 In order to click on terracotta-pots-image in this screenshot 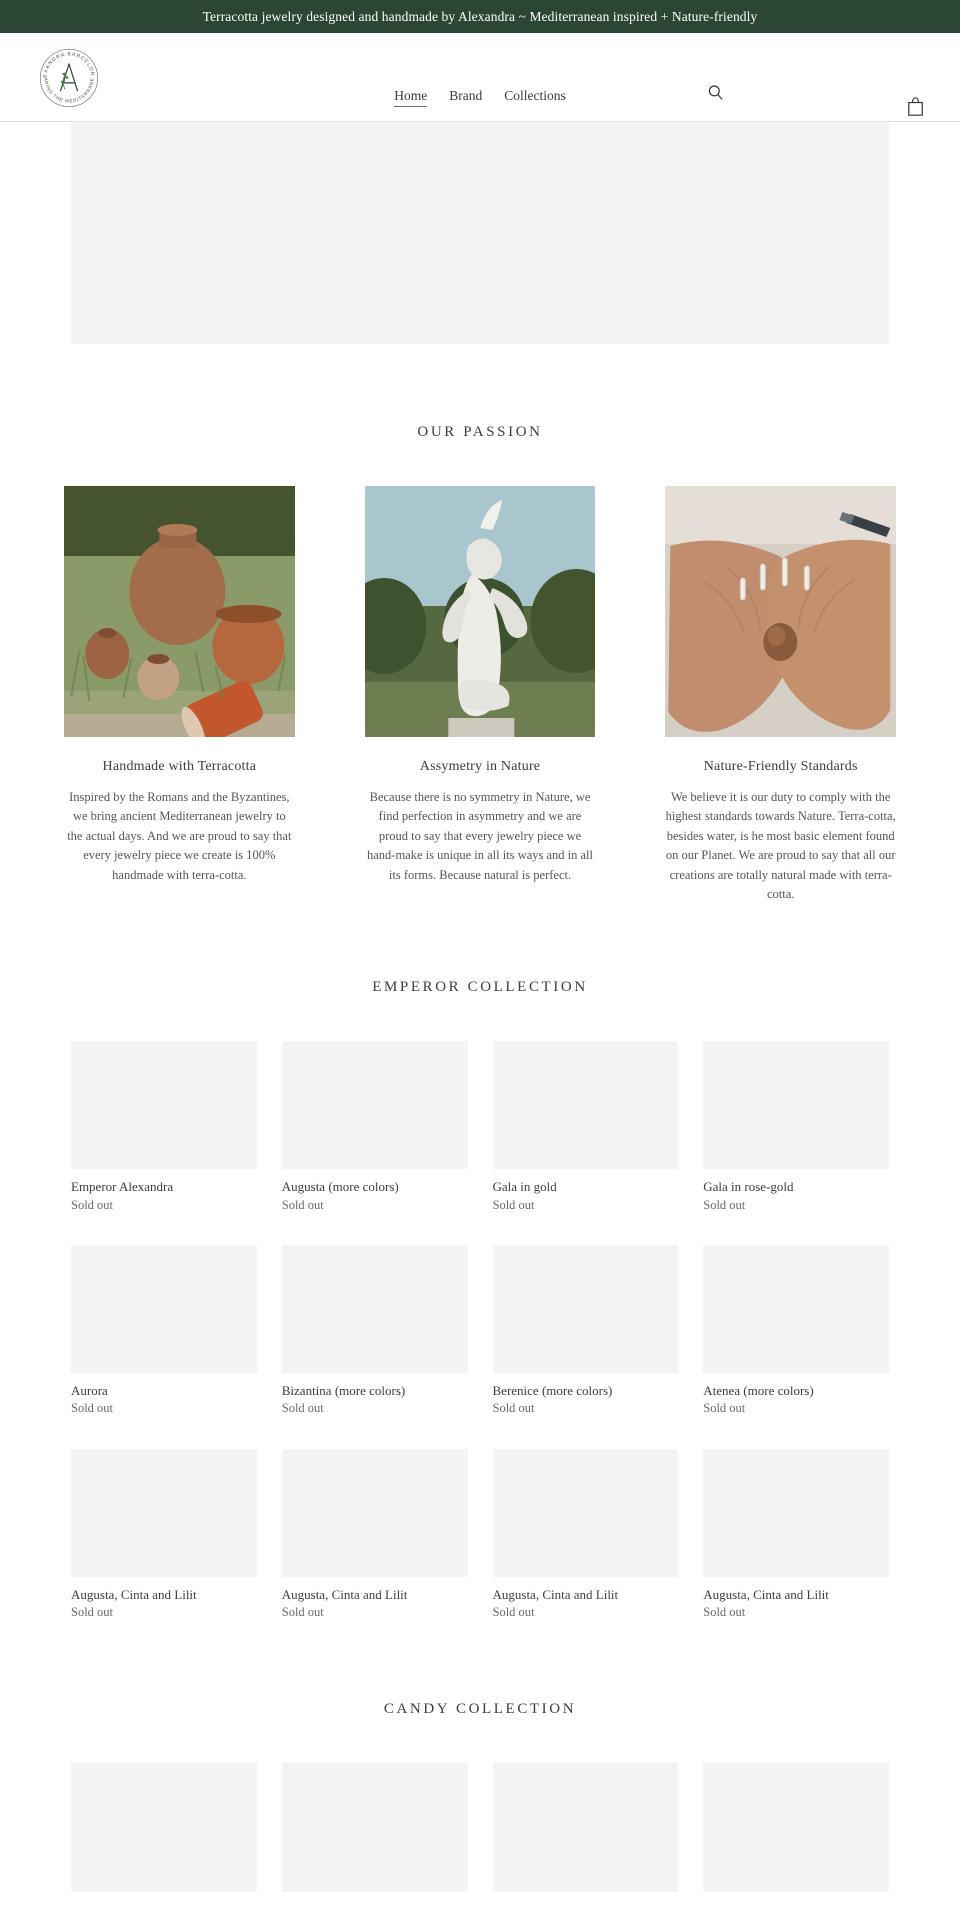, I will do `click(179, 611)`.